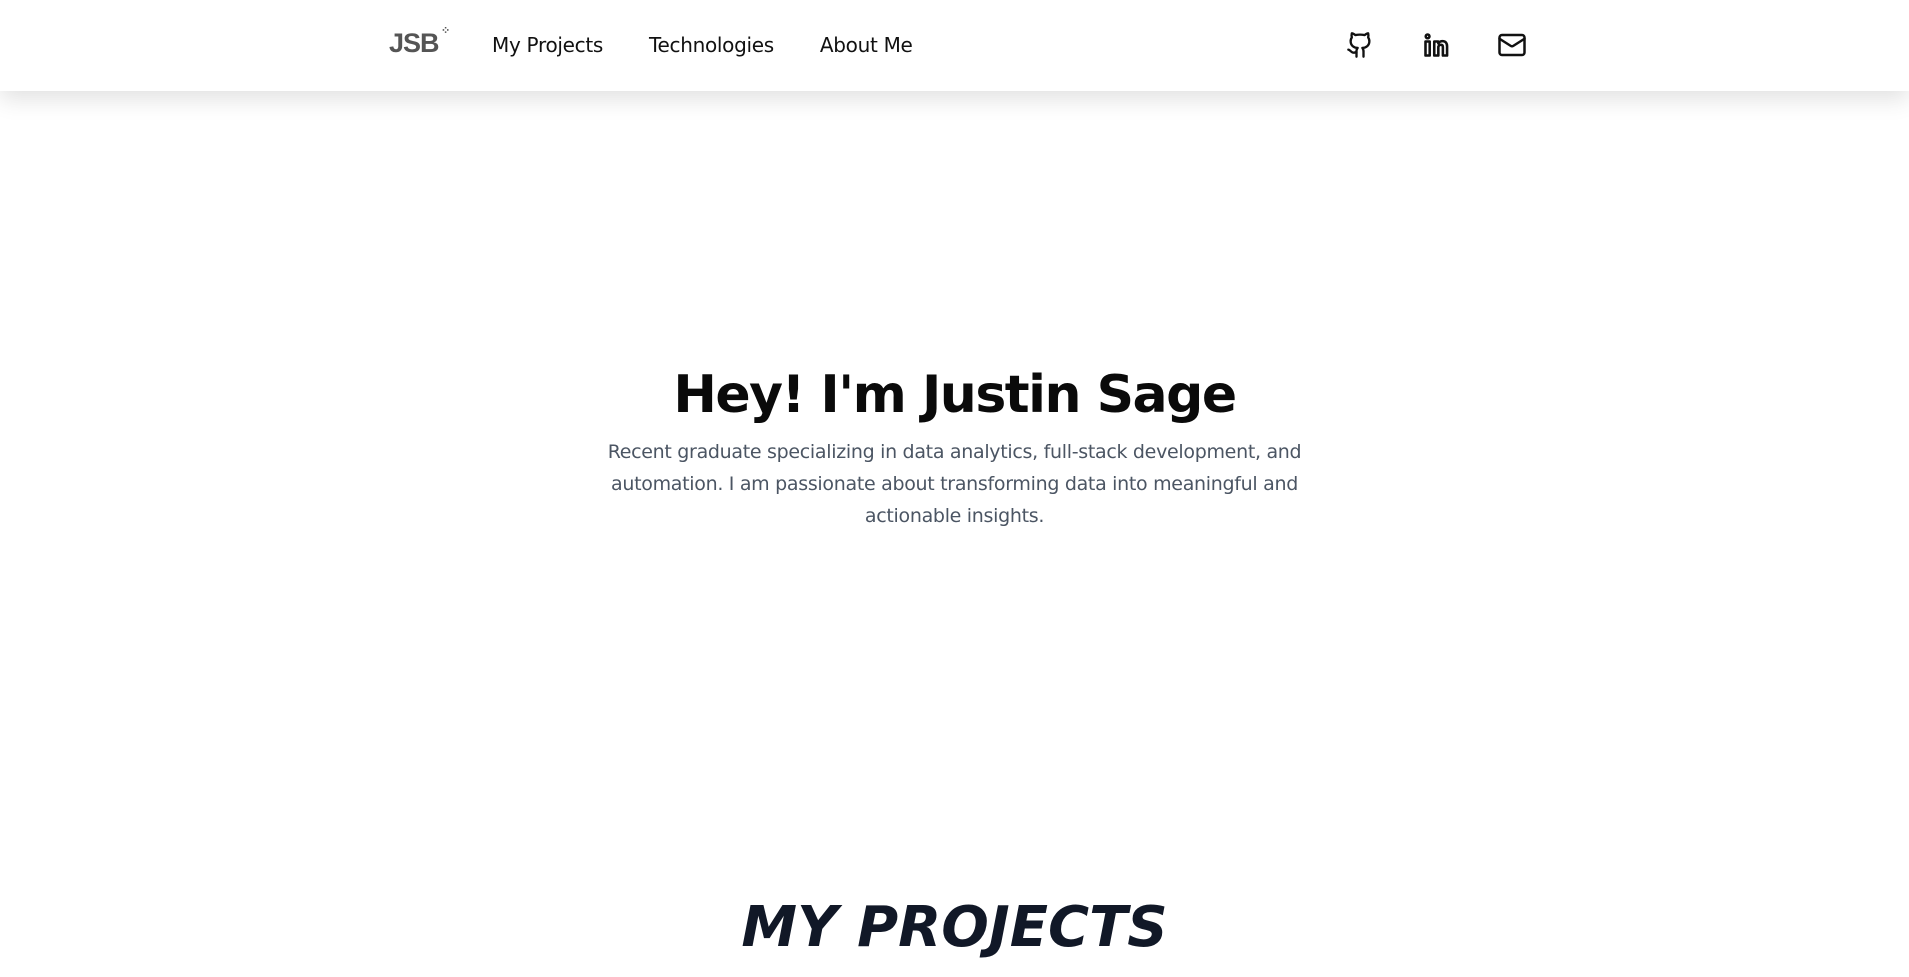  I want to click on site-logo: JSB ⁘, so click(419, 42).